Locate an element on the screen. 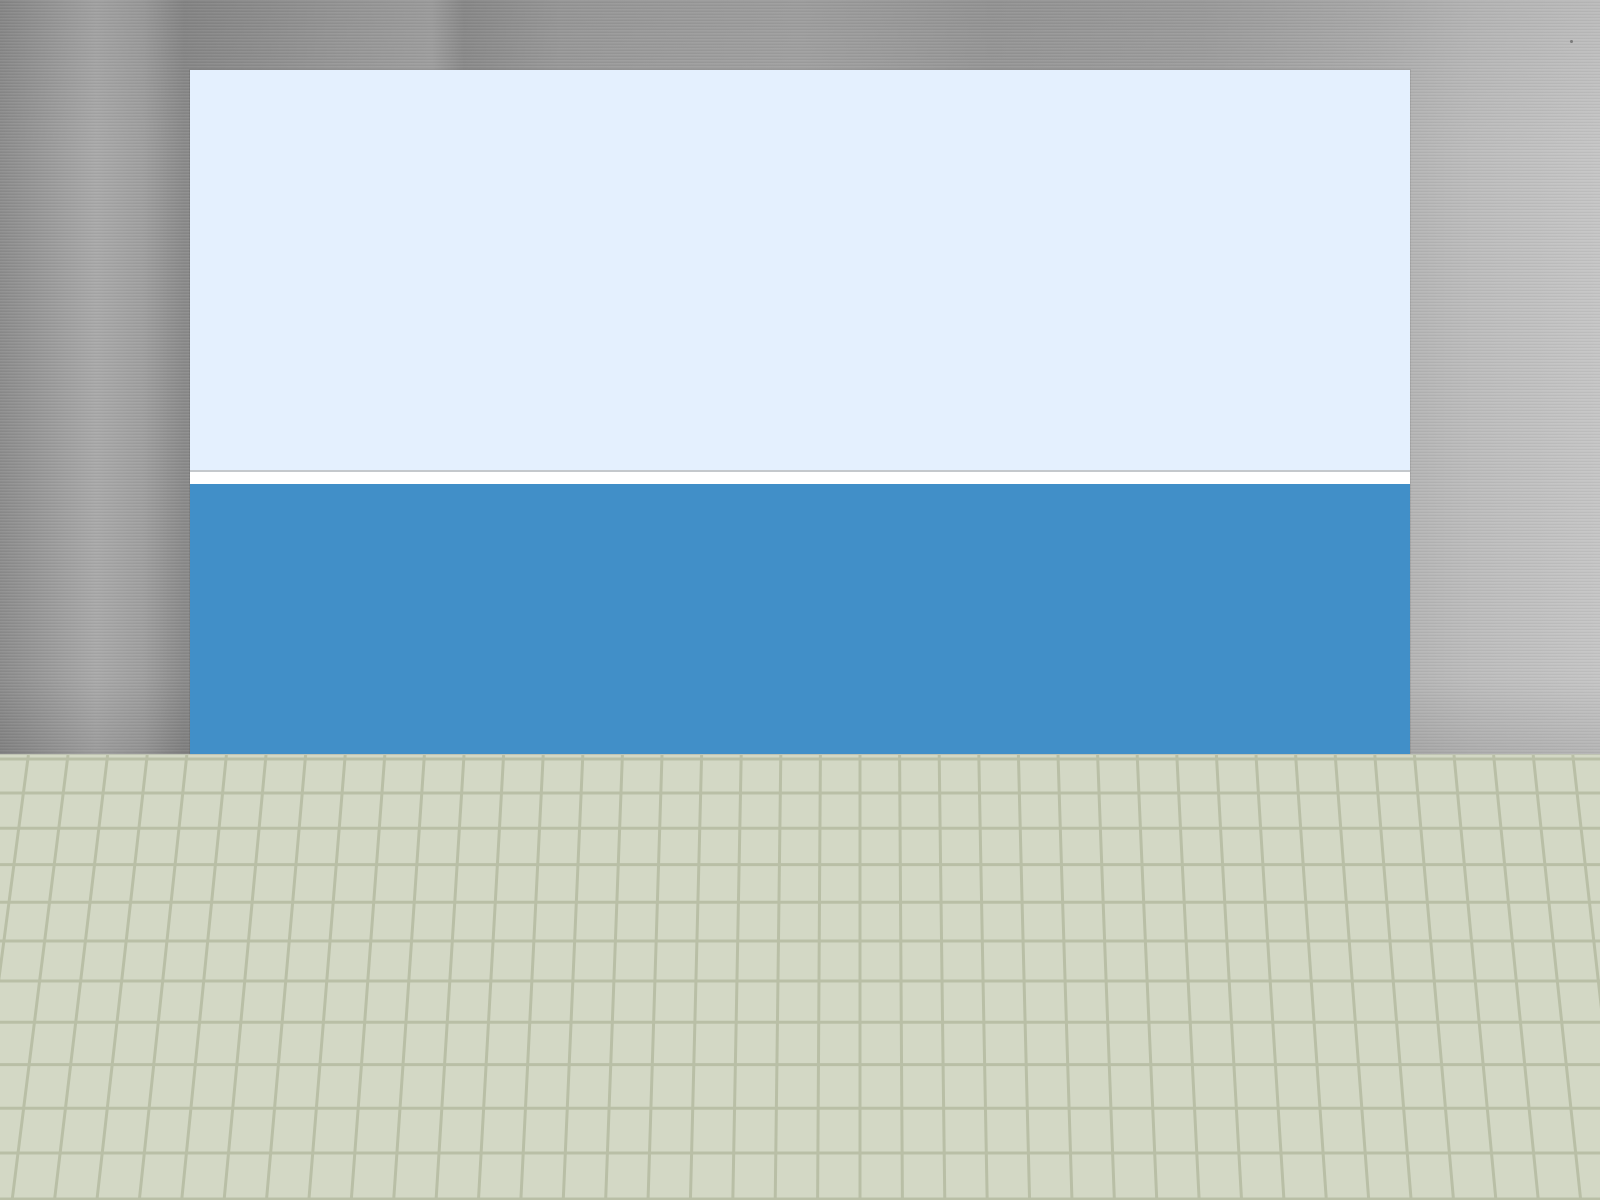  wall-speck is located at coordinates (1571, 41).